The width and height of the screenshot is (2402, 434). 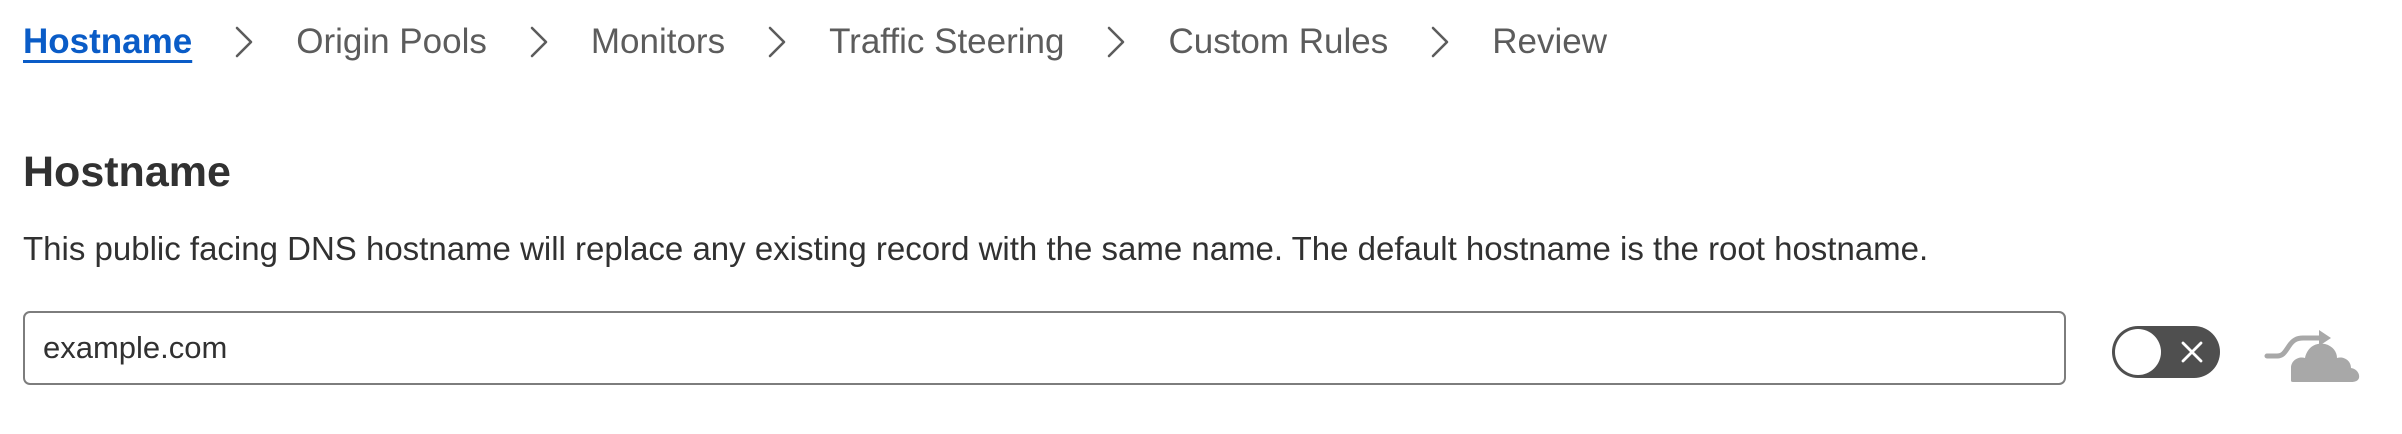 I want to click on step-custom-rules: Custom Rules, so click(x=1278, y=42).